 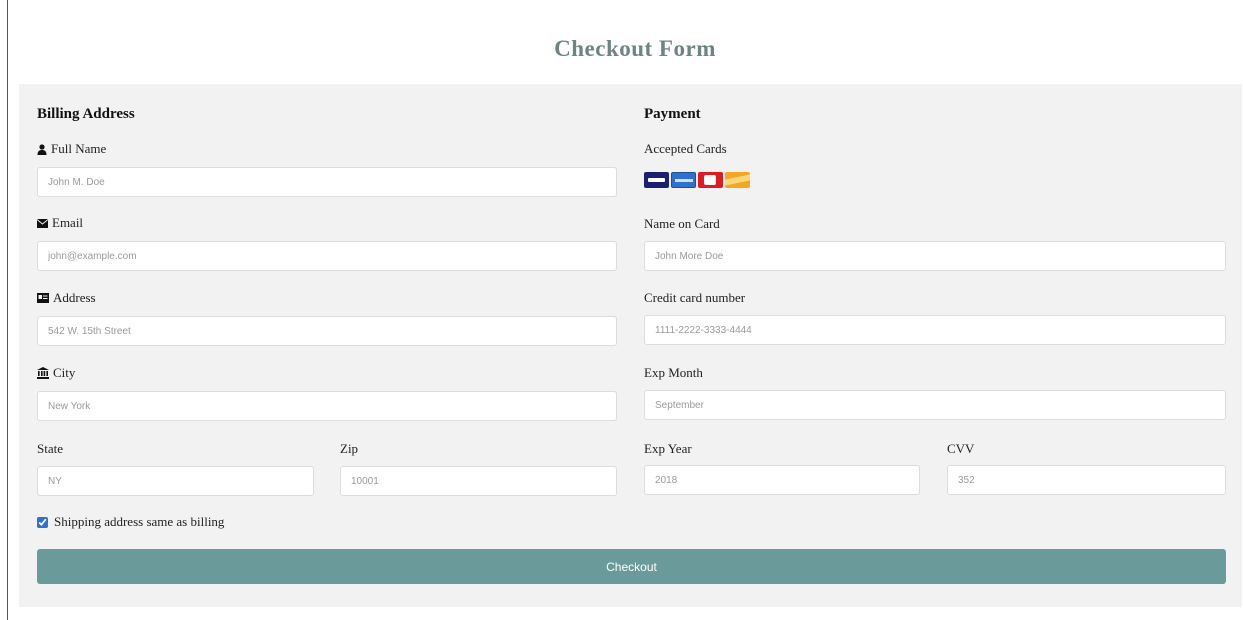 What do you see at coordinates (673, 372) in the screenshot?
I see `exp-month-label: Exp Month` at bounding box center [673, 372].